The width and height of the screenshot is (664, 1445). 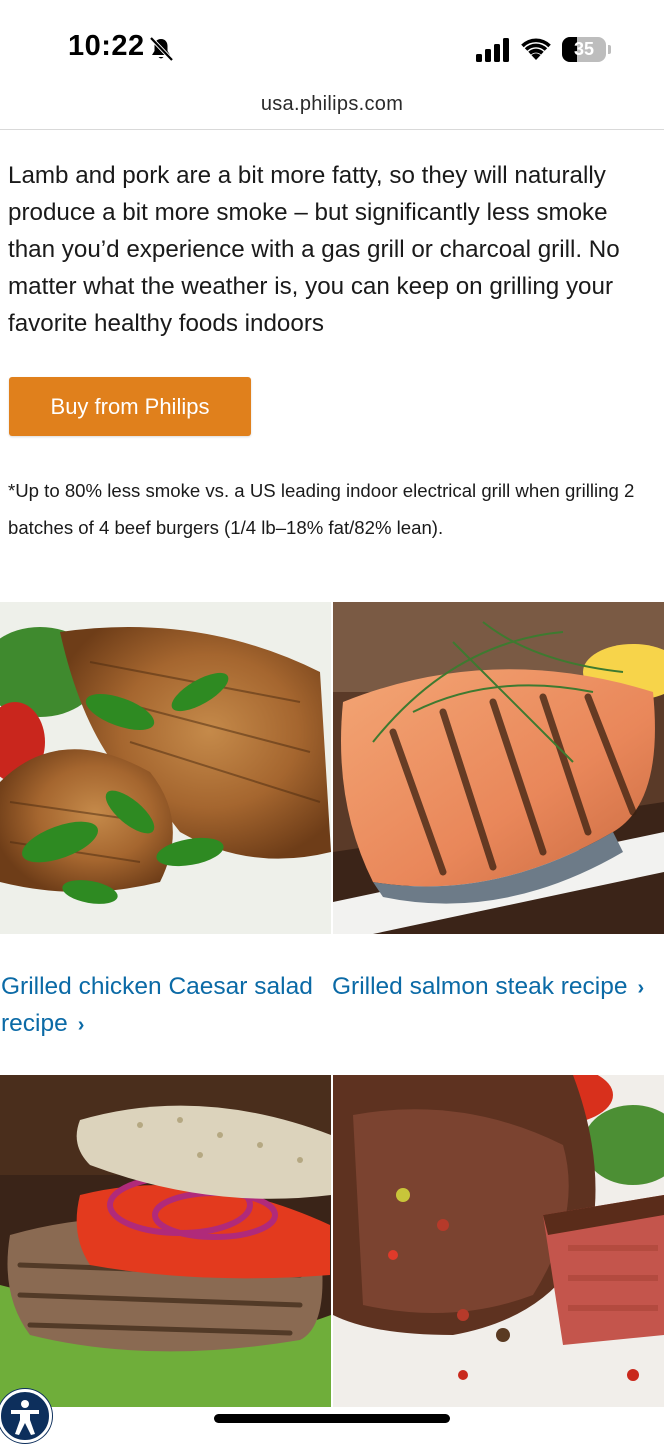 I want to click on battery-level: 35, so click(x=584, y=49).